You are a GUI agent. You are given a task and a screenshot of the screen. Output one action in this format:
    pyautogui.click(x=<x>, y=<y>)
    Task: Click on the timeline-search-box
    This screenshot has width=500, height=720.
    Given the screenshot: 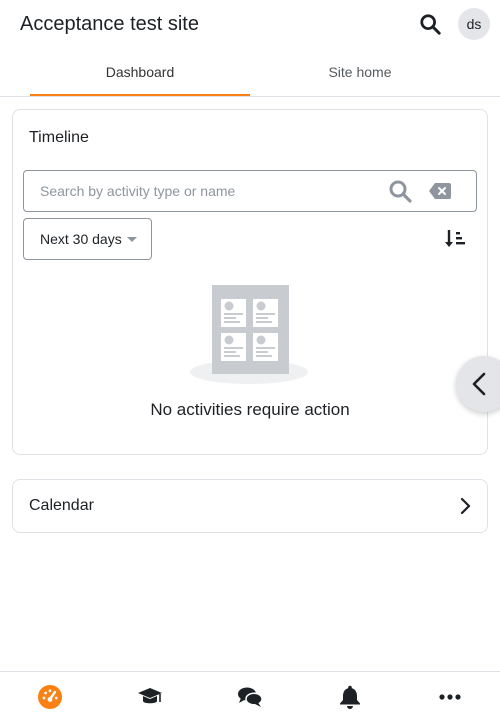 What is the action you would take?
    pyautogui.click(x=250, y=191)
    